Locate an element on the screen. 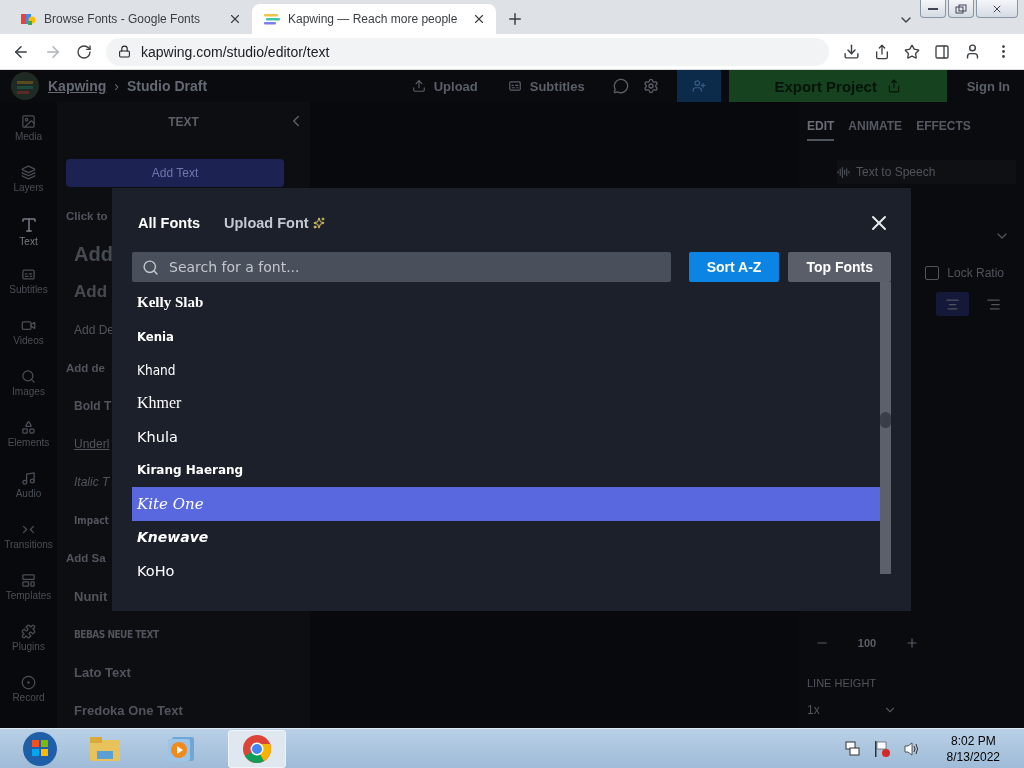 This screenshot has height=768, width=1024. font-option: KoHo is located at coordinates (506, 571).